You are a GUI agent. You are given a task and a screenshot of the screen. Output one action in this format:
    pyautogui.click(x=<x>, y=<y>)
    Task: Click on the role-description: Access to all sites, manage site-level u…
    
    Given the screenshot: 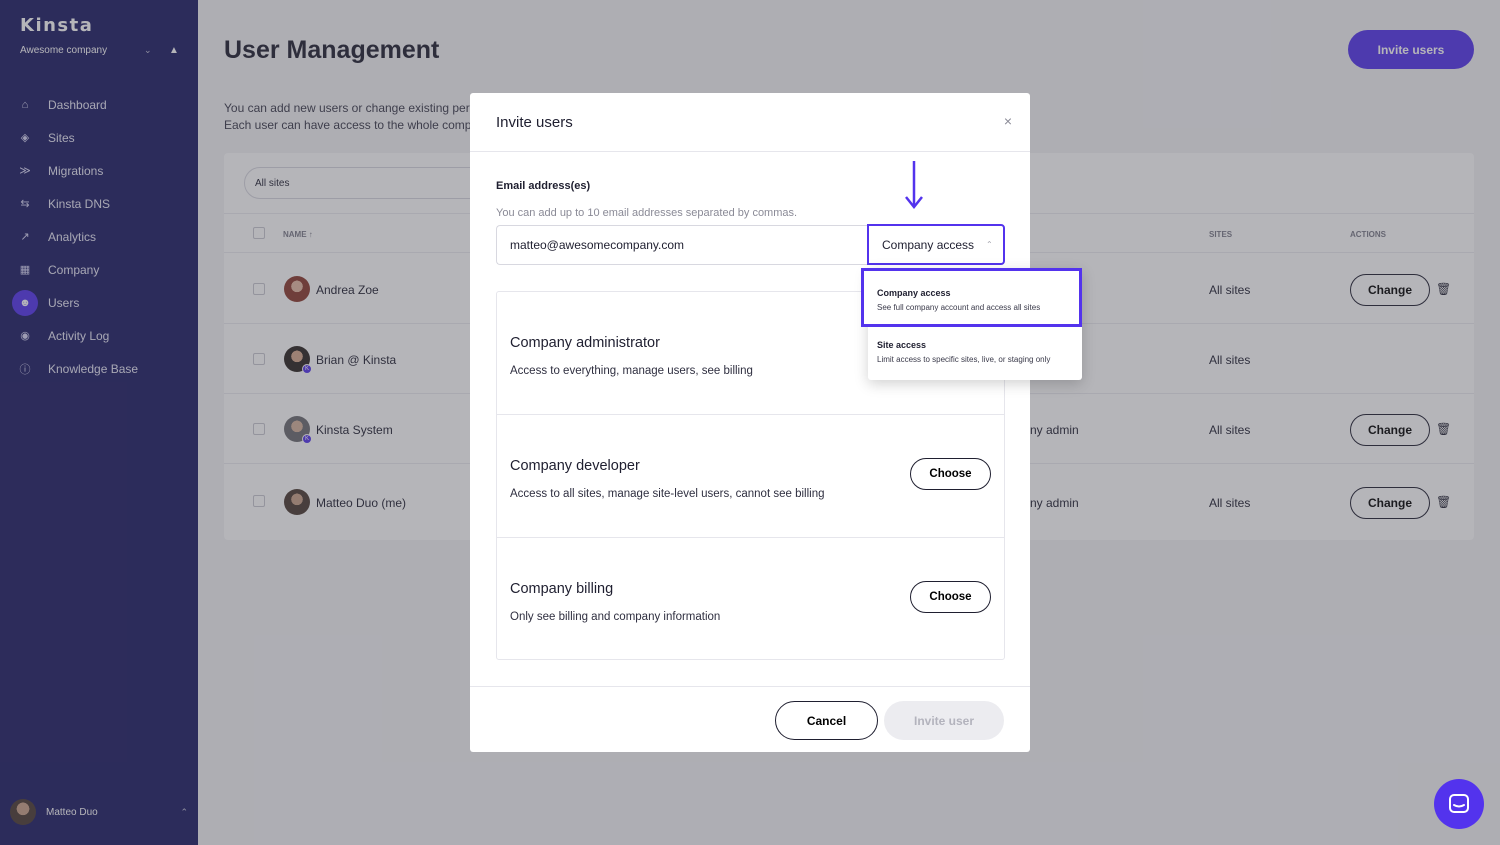 What is the action you would take?
    pyautogui.click(x=667, y=494)
    